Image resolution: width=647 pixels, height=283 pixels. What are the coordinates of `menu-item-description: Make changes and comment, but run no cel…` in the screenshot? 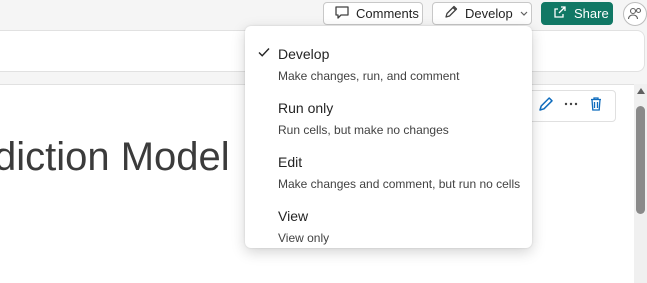 It's located at (399, 184).